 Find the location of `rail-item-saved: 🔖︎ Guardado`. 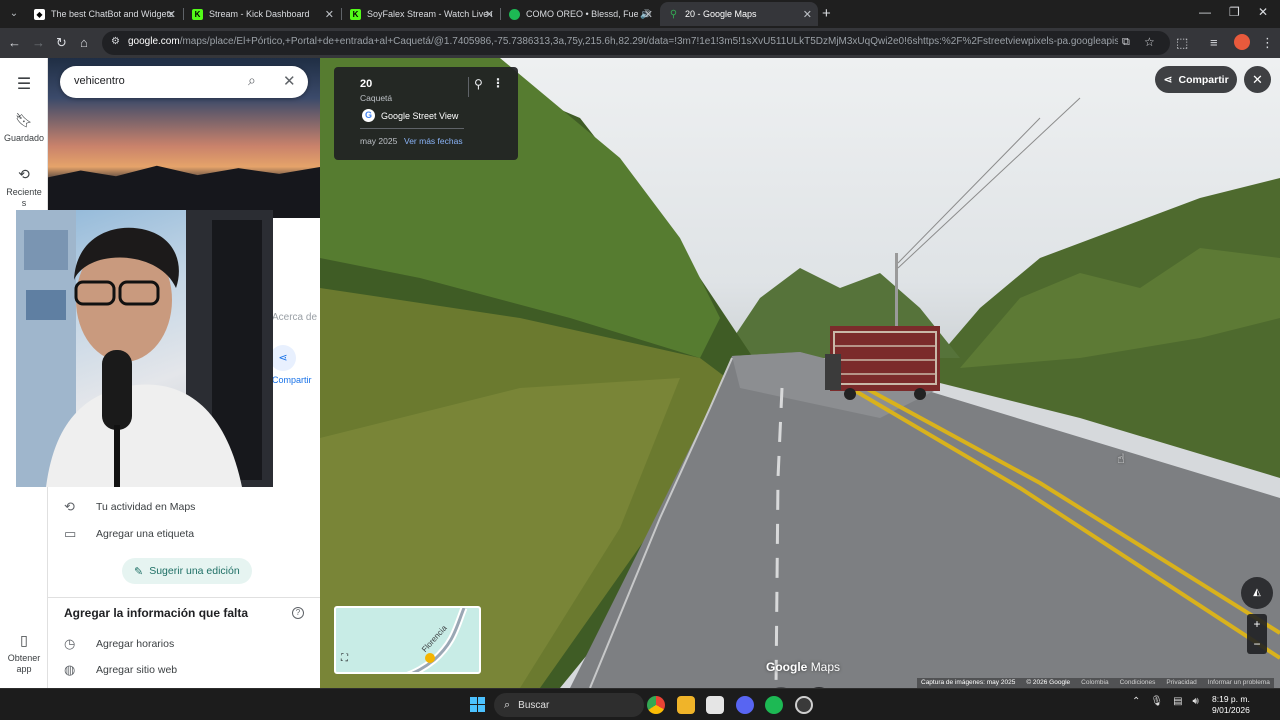

rail-item-saved: 🔖︎ Guardado is located at coordinates (24, 127).